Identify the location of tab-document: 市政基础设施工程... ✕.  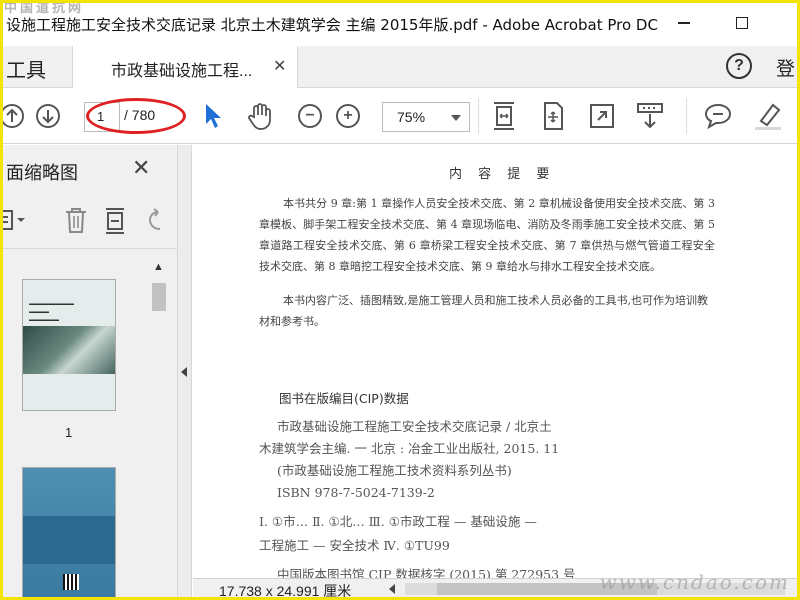
(185, 67).